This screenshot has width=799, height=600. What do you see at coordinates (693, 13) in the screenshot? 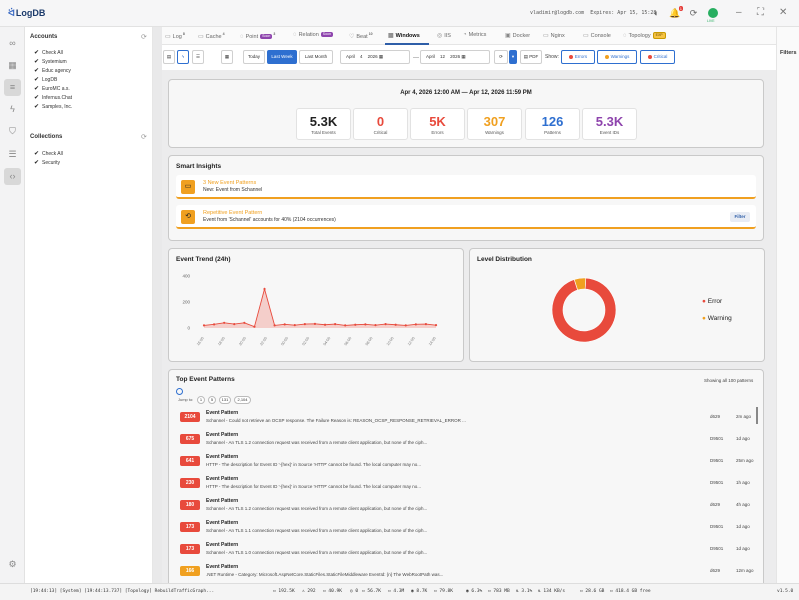
I see `refresh-icon: ⟳` at bounding box center [693, 13].